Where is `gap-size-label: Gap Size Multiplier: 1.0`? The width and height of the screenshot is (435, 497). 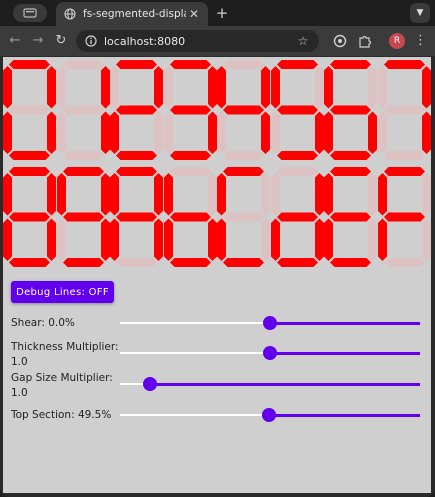 gap-size-label: Gap Size Multiplier: 1.0 is located at coordinates (62, 385).